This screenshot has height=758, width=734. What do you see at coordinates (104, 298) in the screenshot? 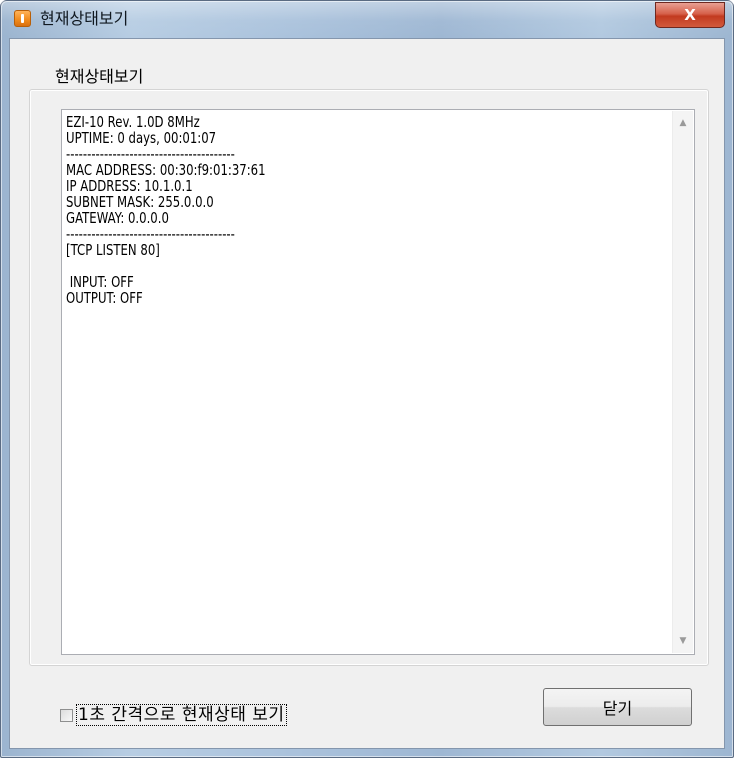
I see `status-line-output: OUTPUT: OFF` at bounding box center [104, 298].